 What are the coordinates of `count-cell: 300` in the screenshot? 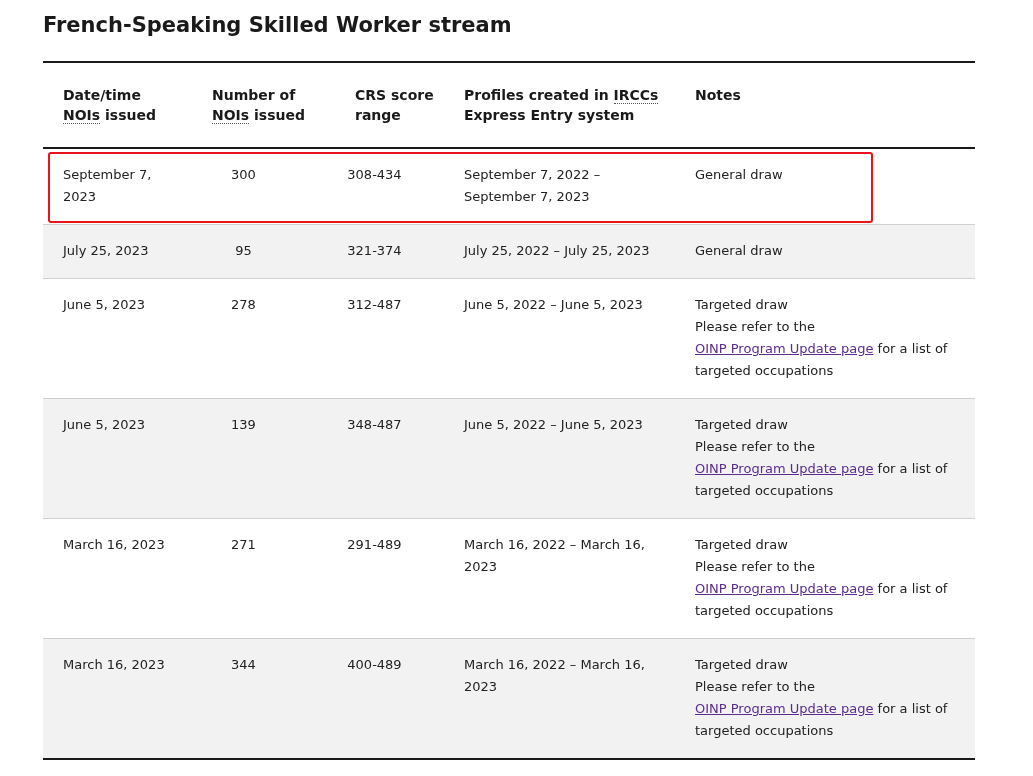 It's located at (263, 186).